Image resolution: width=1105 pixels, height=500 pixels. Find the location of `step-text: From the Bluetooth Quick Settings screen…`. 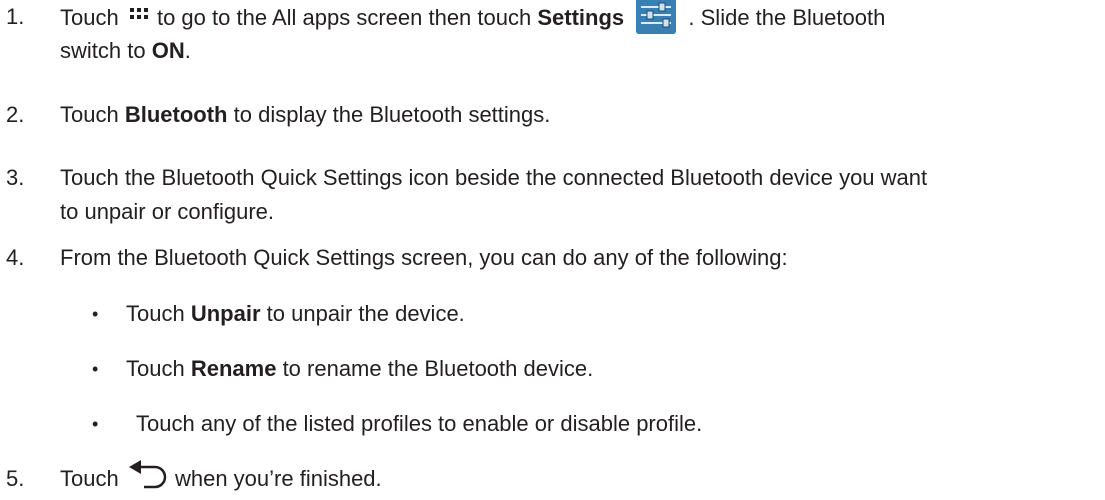

step-text: From the Bluetooth Quick Settings screen… is located at coordinates (424, 257).